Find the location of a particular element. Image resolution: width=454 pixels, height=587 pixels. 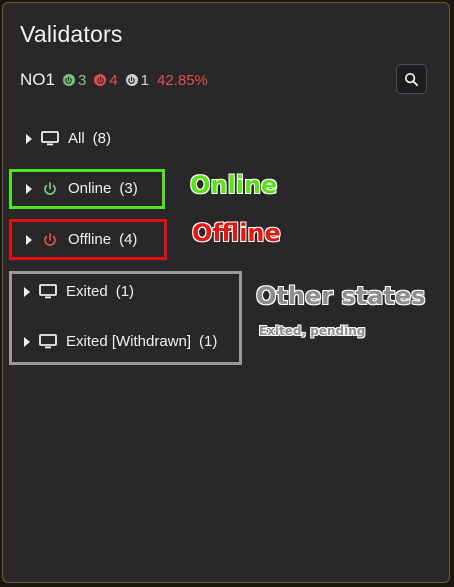

filter-row-all: All (8) is located at coordinates (68, 138).